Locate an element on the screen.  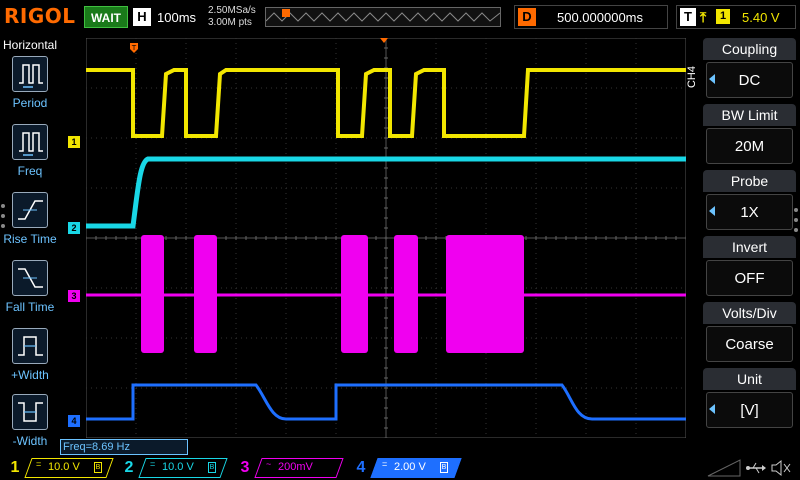
measure-item-rise-time: Rise Time is located at coordinates (30, 225).